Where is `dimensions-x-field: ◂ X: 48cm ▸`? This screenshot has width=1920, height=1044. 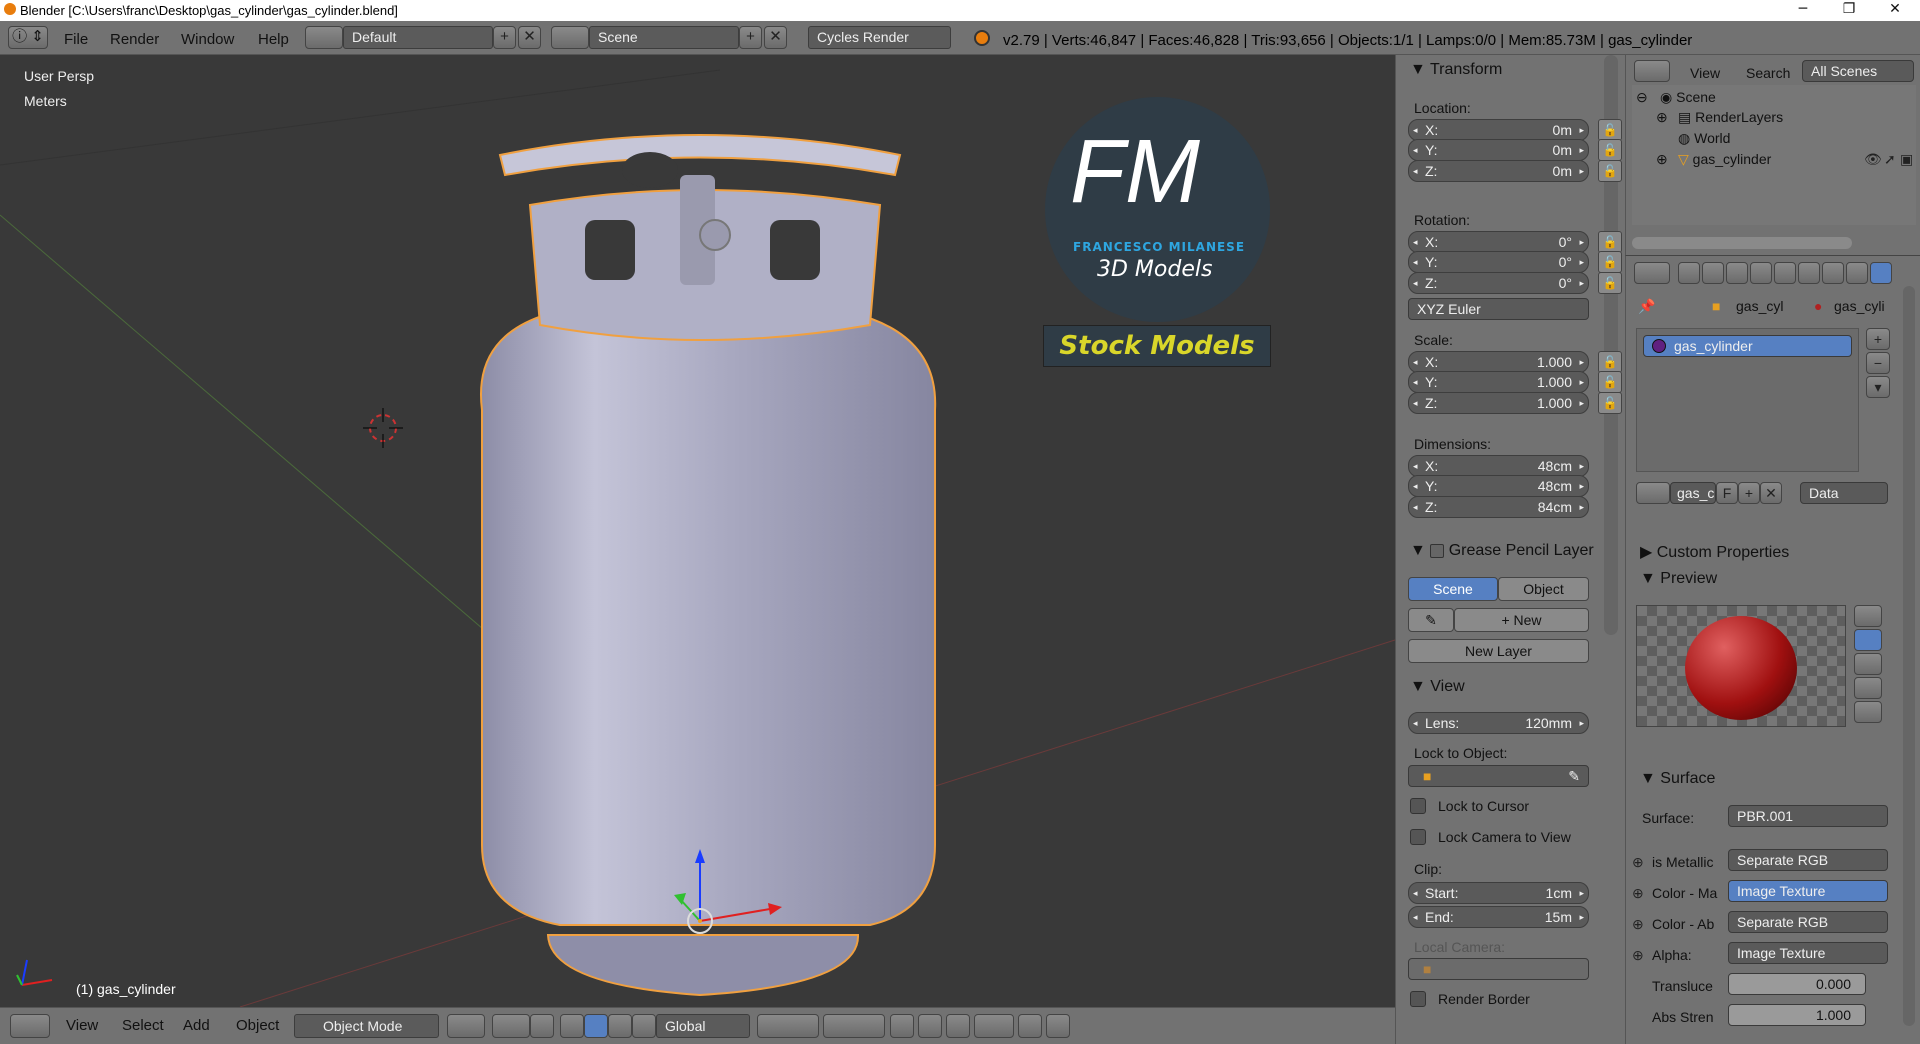
dimensions-x-field: ◂ X: 48cm ▸ is located at coordinates (1498, 466).